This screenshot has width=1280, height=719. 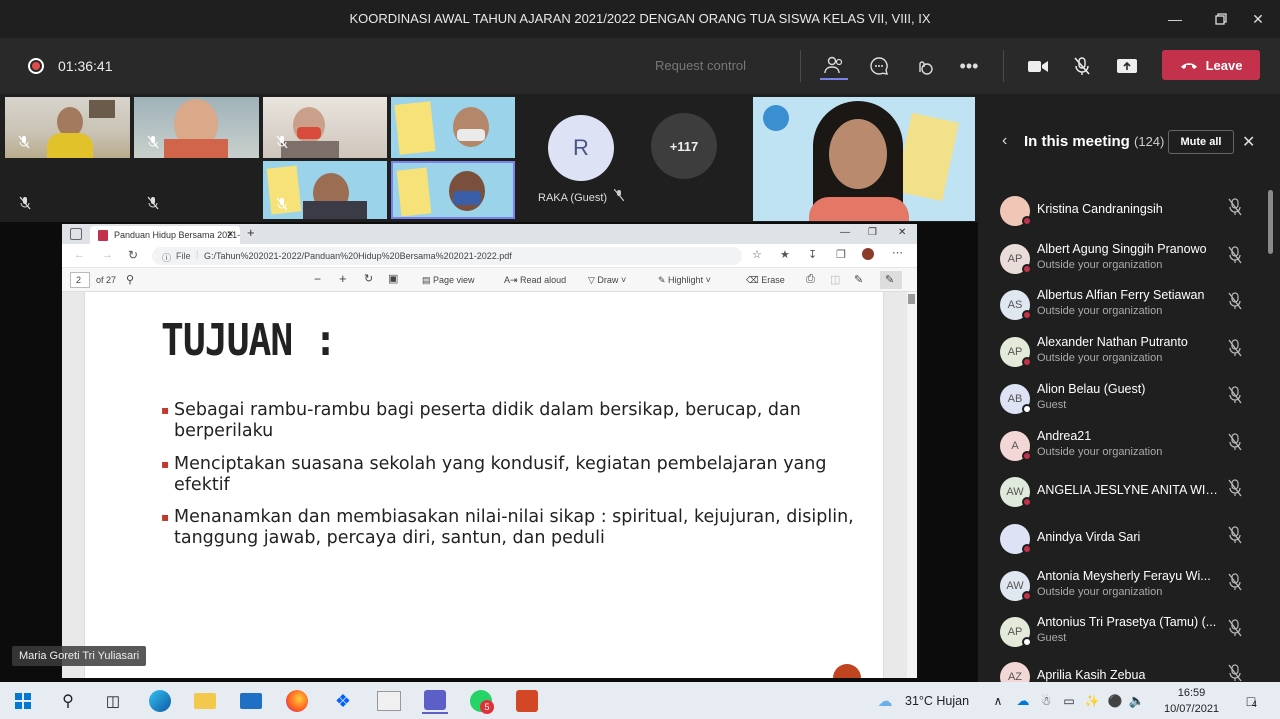 What do you see at coordinates (1221, 19) in the screenshot?
I see `restore-icon` at bounding box center [1221, 19].